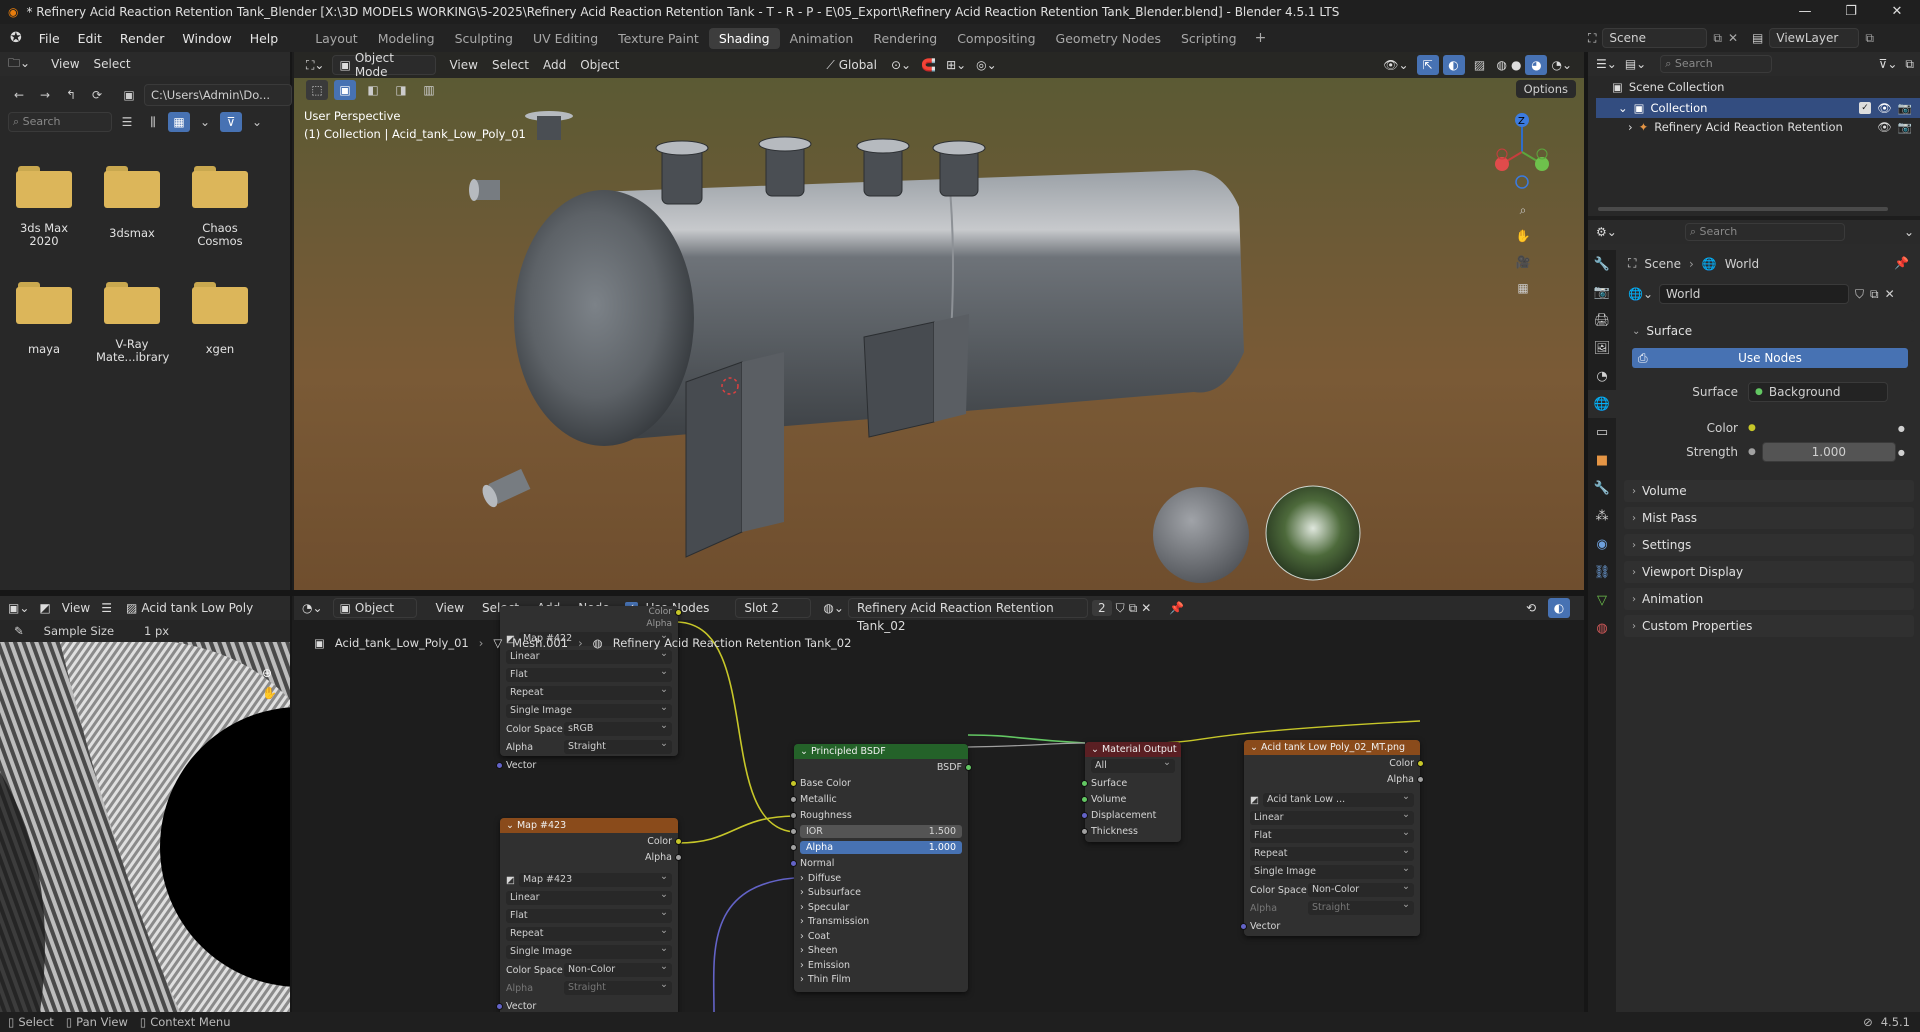  Describe the element at coordinates (132, 323) in the screenshot. I see `folder-item: V-Ray Mate...ibrary` at that location.